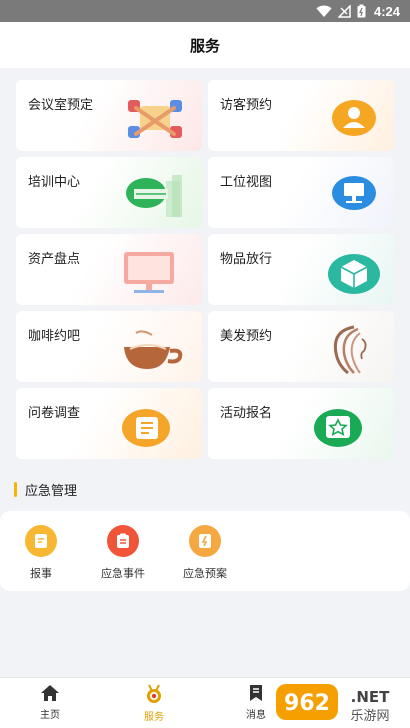 This screenshot has height=728, width=410. What do you see at coordinates (246, 335) in the screenshot?
I see `service-label: 美发预约` at bounding box center [246, 335].